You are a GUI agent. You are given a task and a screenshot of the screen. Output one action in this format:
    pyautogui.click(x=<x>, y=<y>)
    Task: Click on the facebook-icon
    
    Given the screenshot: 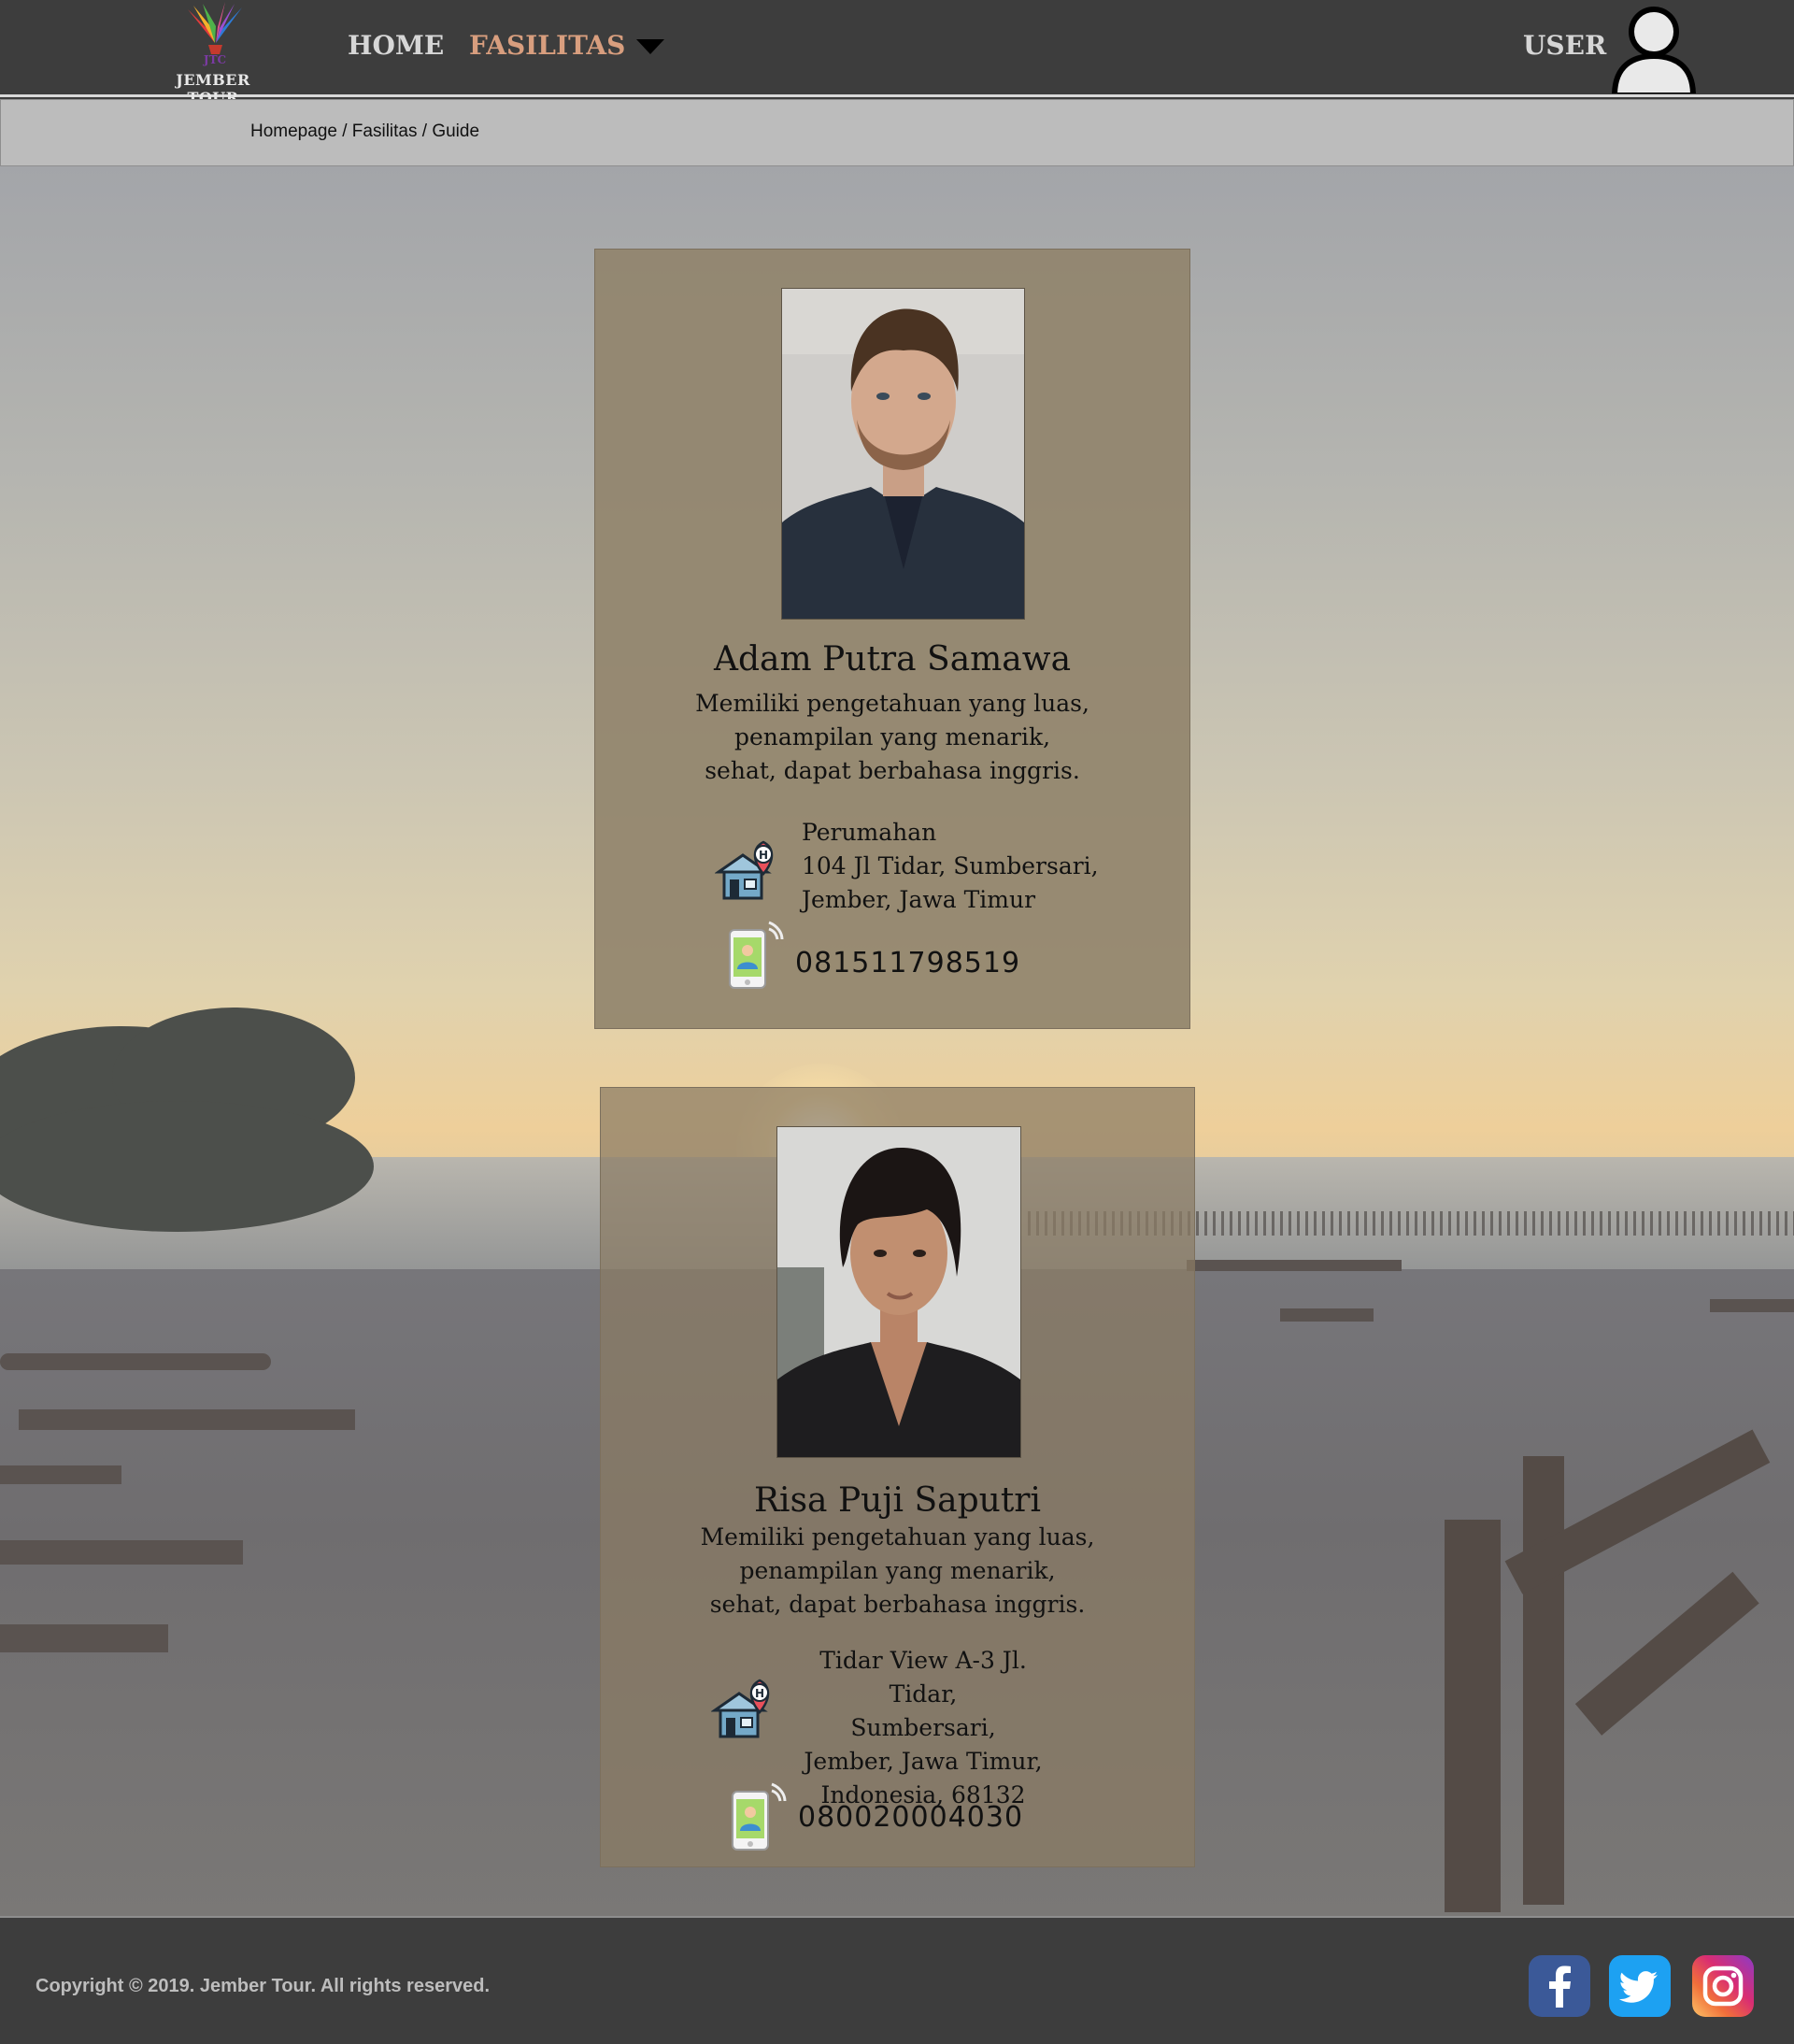 What is the action you would take?
    pyautogui.click(x=1560, y=1986)
    